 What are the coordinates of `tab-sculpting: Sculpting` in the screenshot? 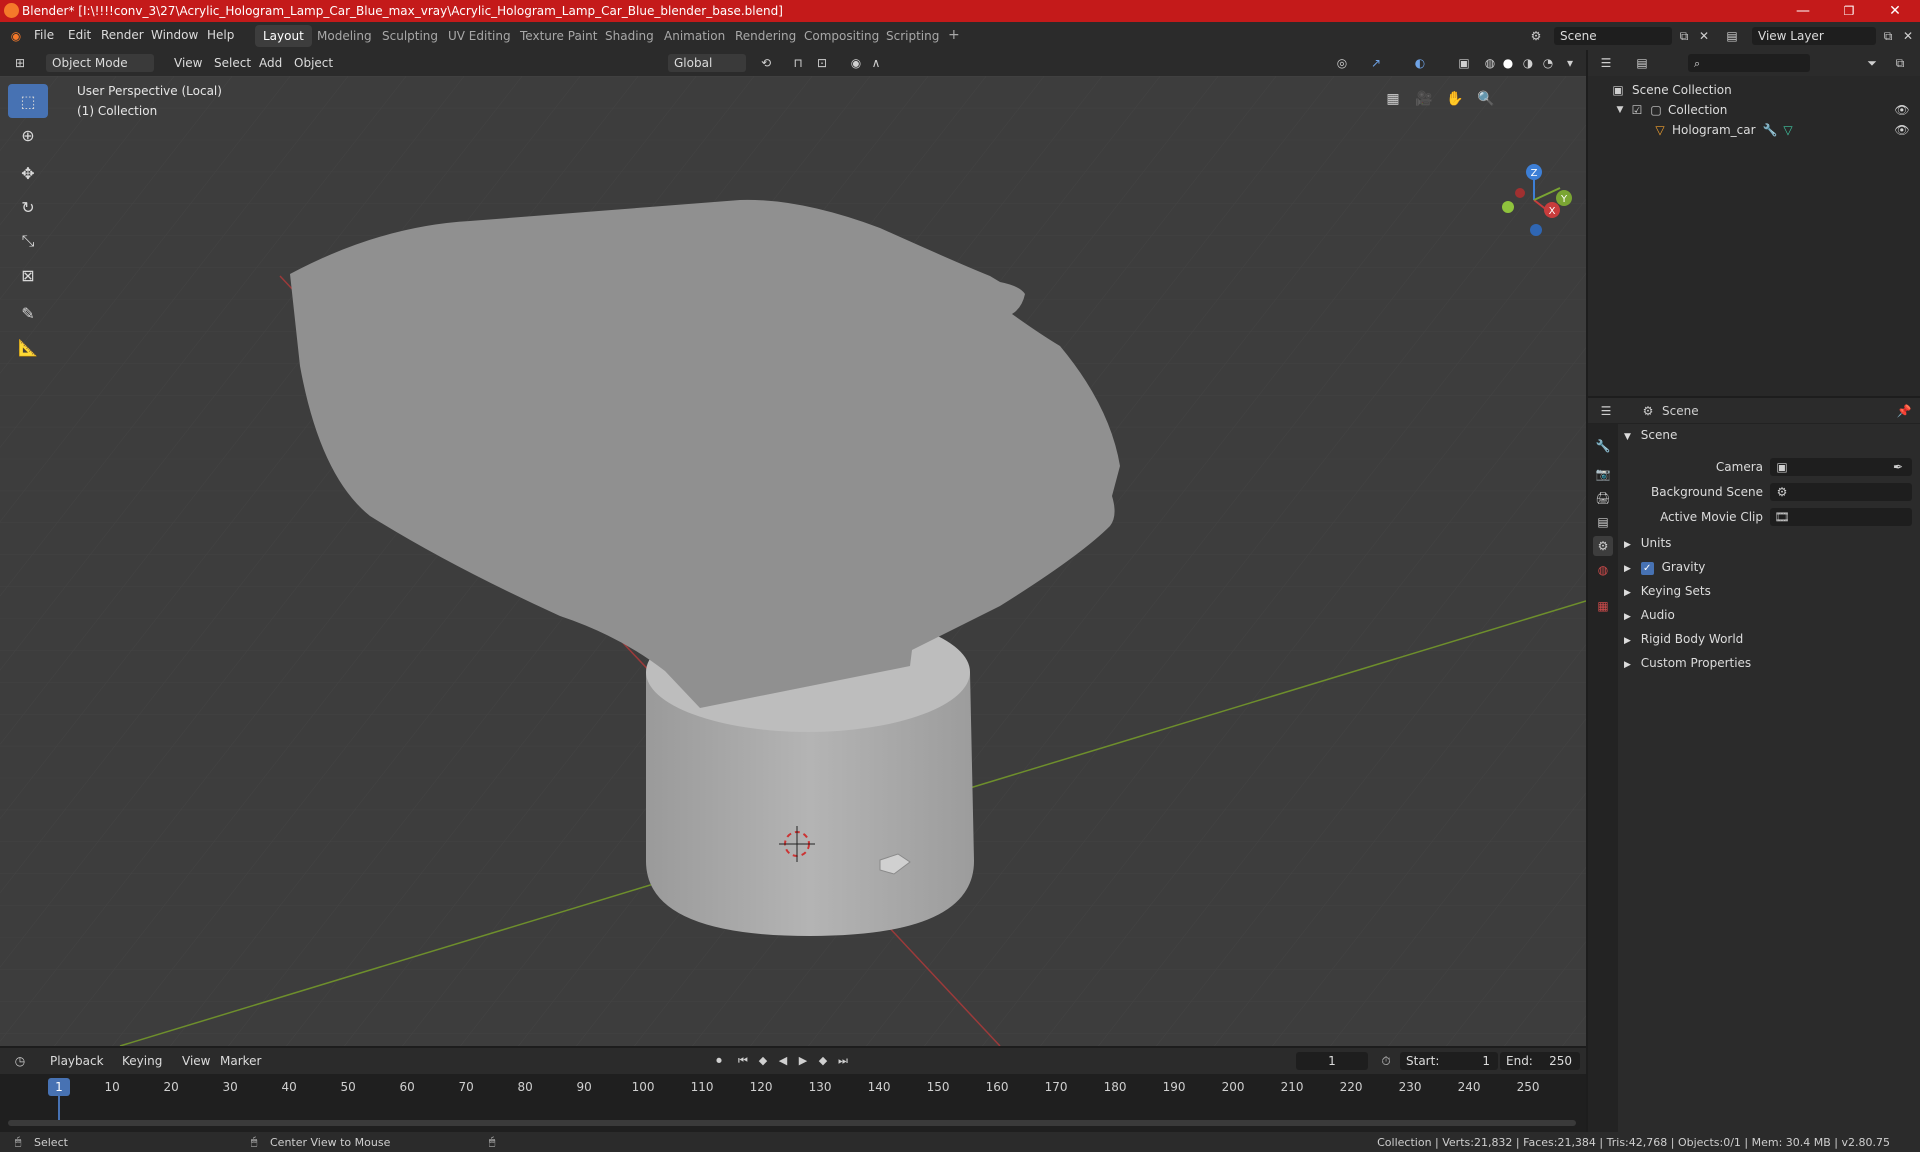 It's located at (410, 36).